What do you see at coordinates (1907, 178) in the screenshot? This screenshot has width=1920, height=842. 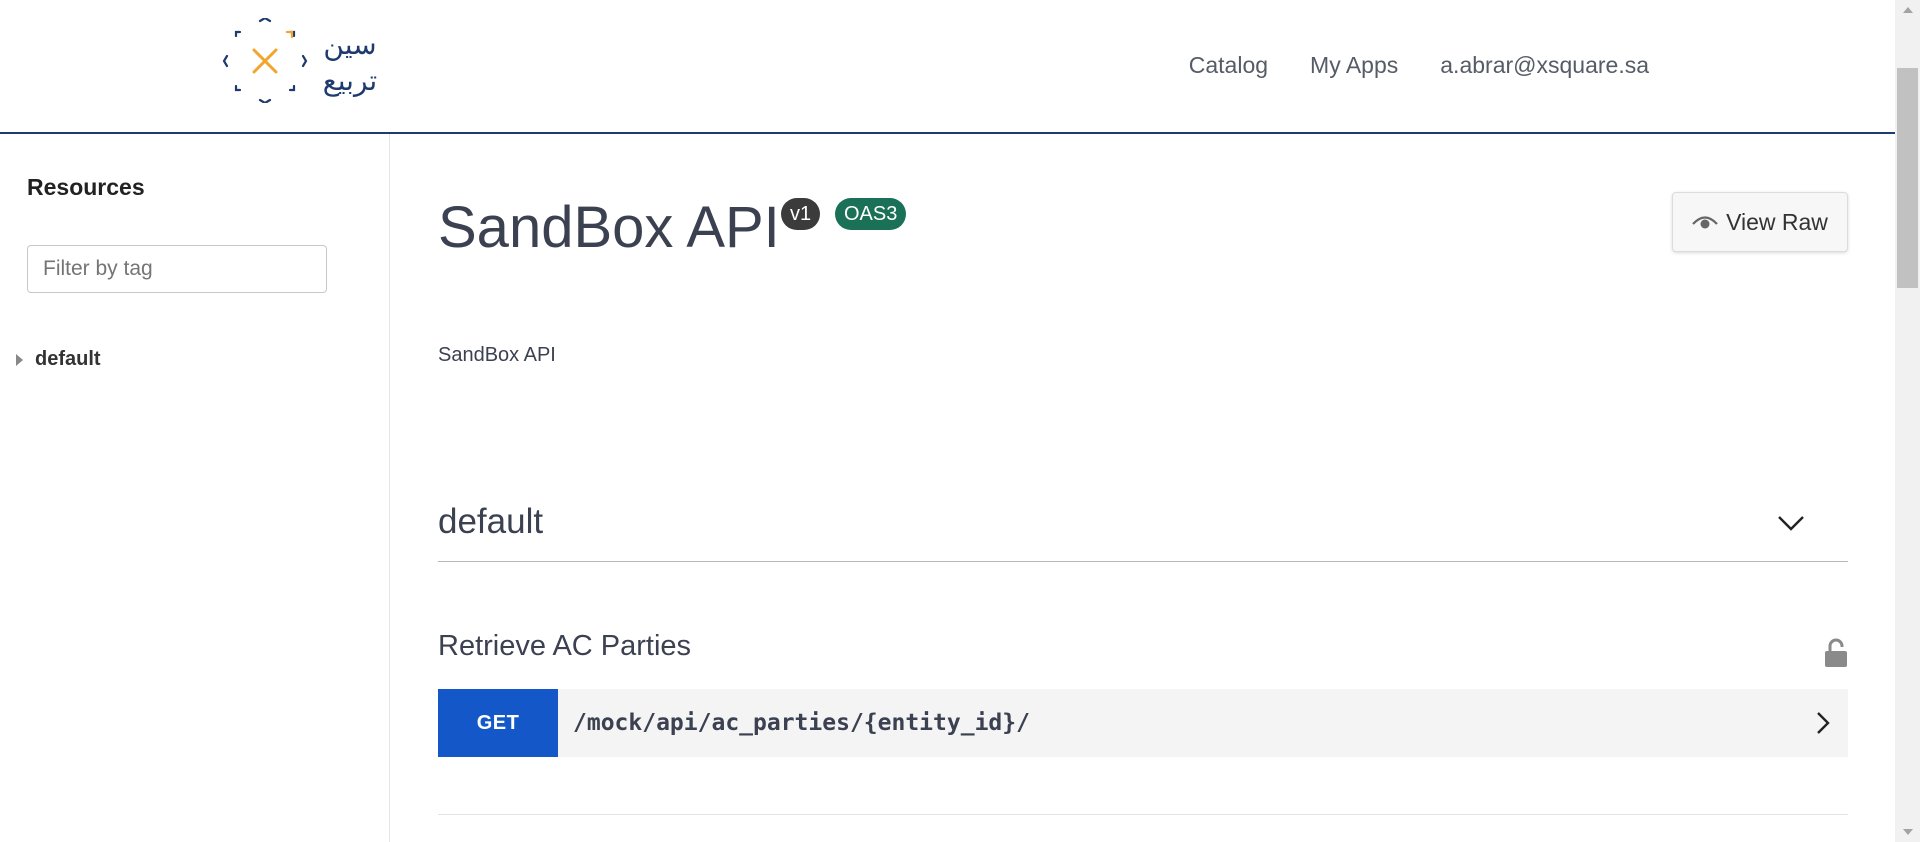 I see `scrollbar-thumb` at bounding box center [1907, 178].